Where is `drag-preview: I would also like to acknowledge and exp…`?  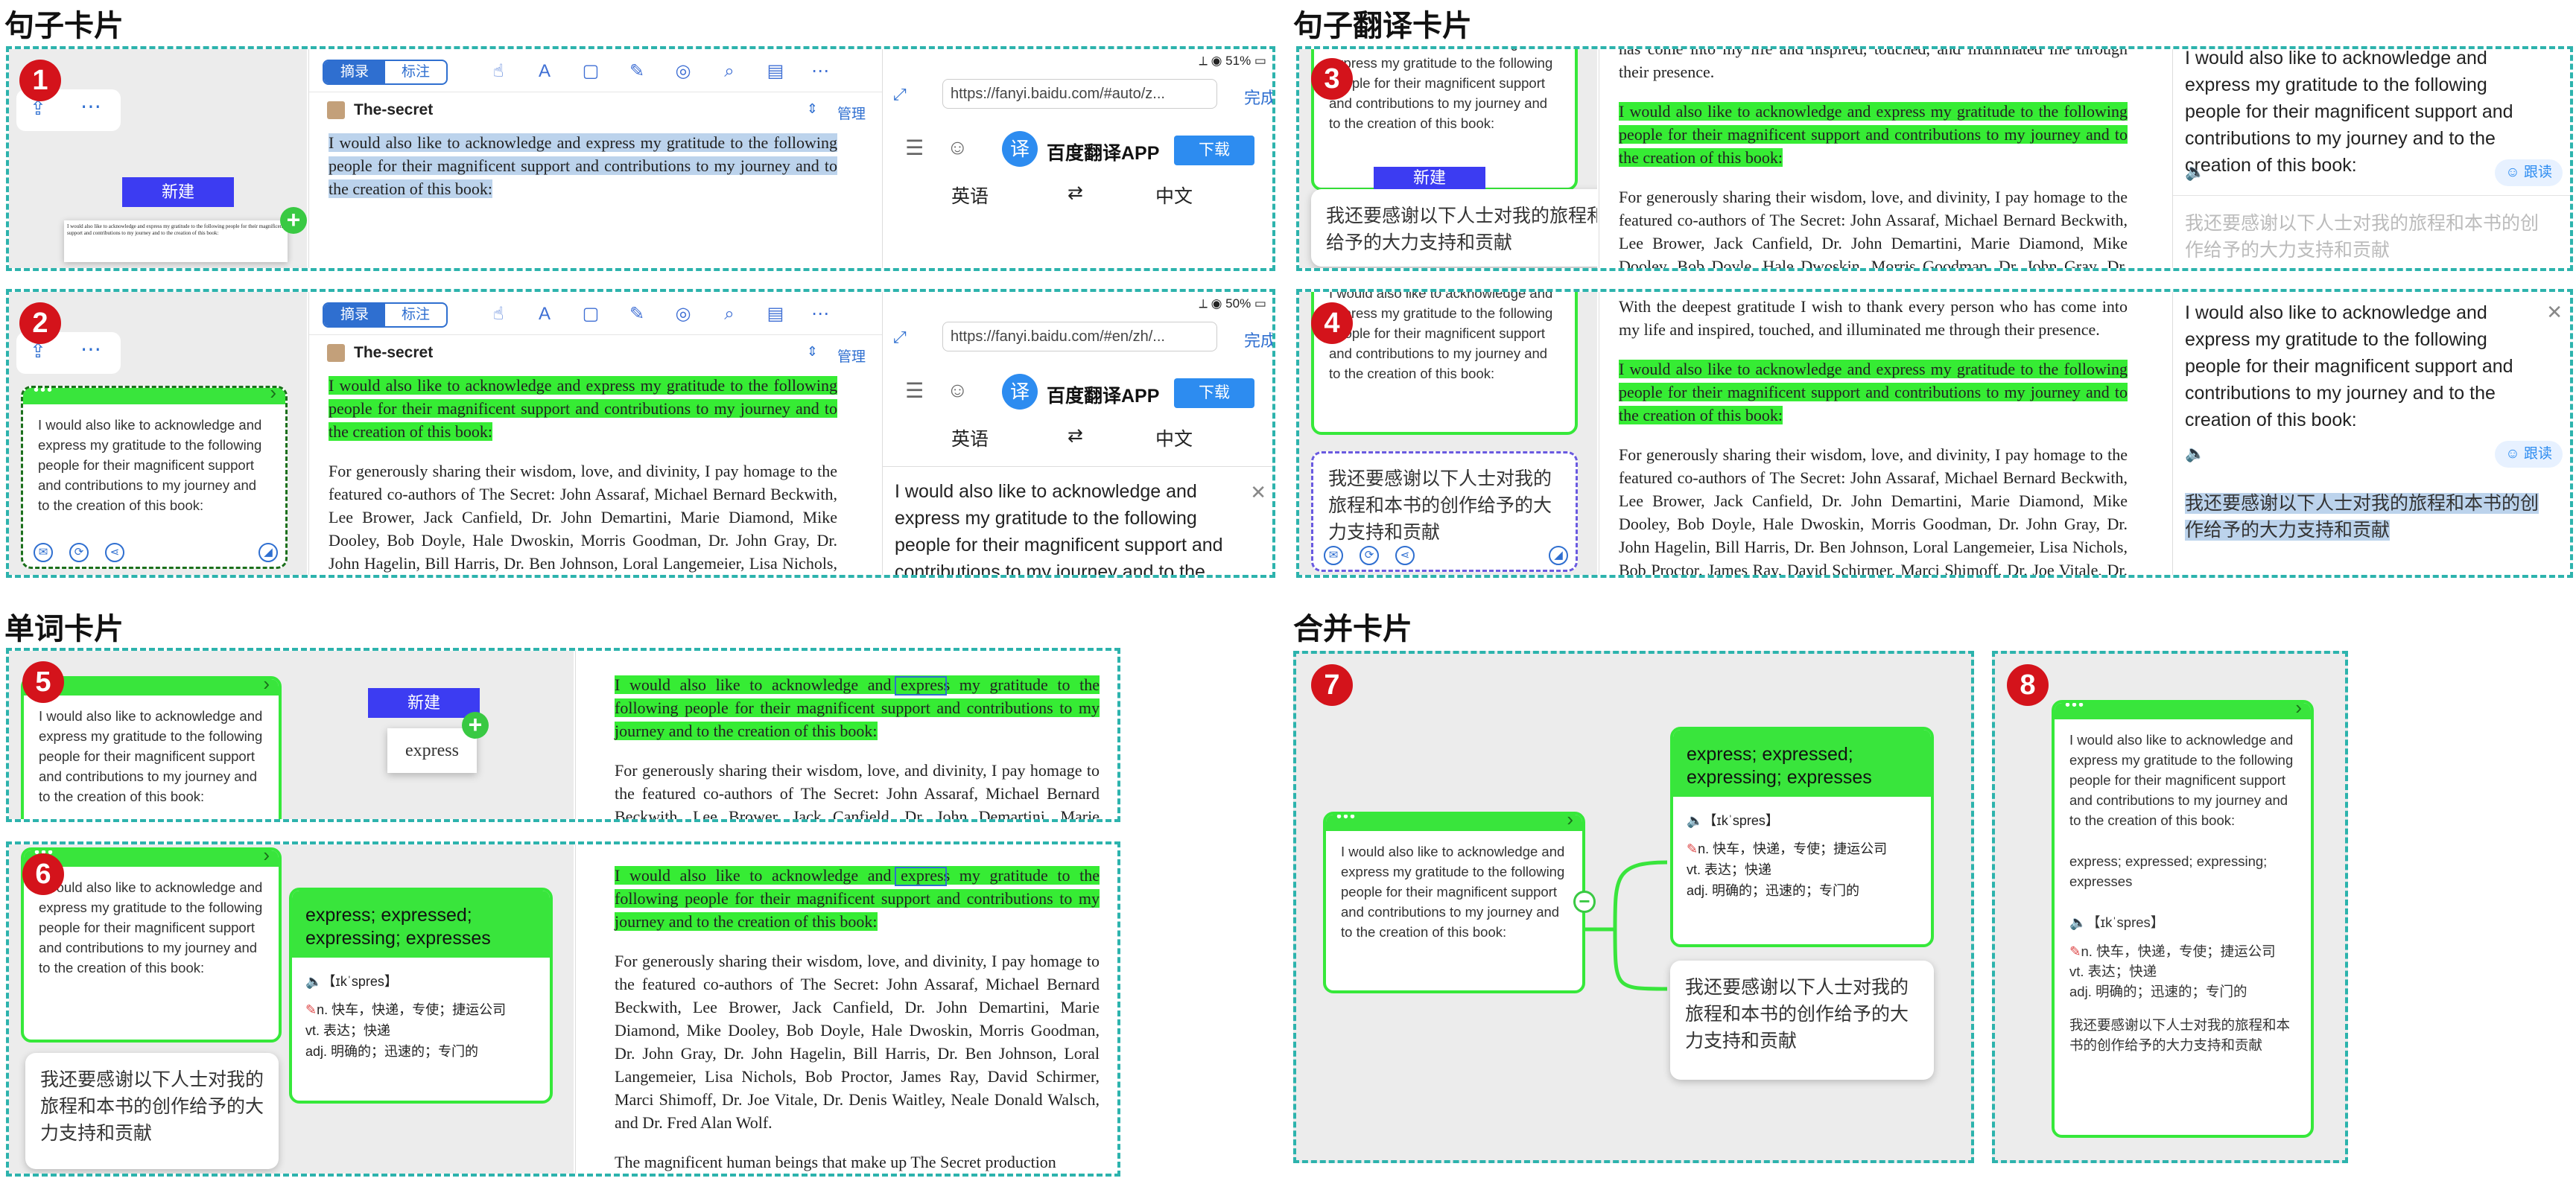
drag-preview: I would also like to acknowledge and exp… is located at coordinates (176, 241).